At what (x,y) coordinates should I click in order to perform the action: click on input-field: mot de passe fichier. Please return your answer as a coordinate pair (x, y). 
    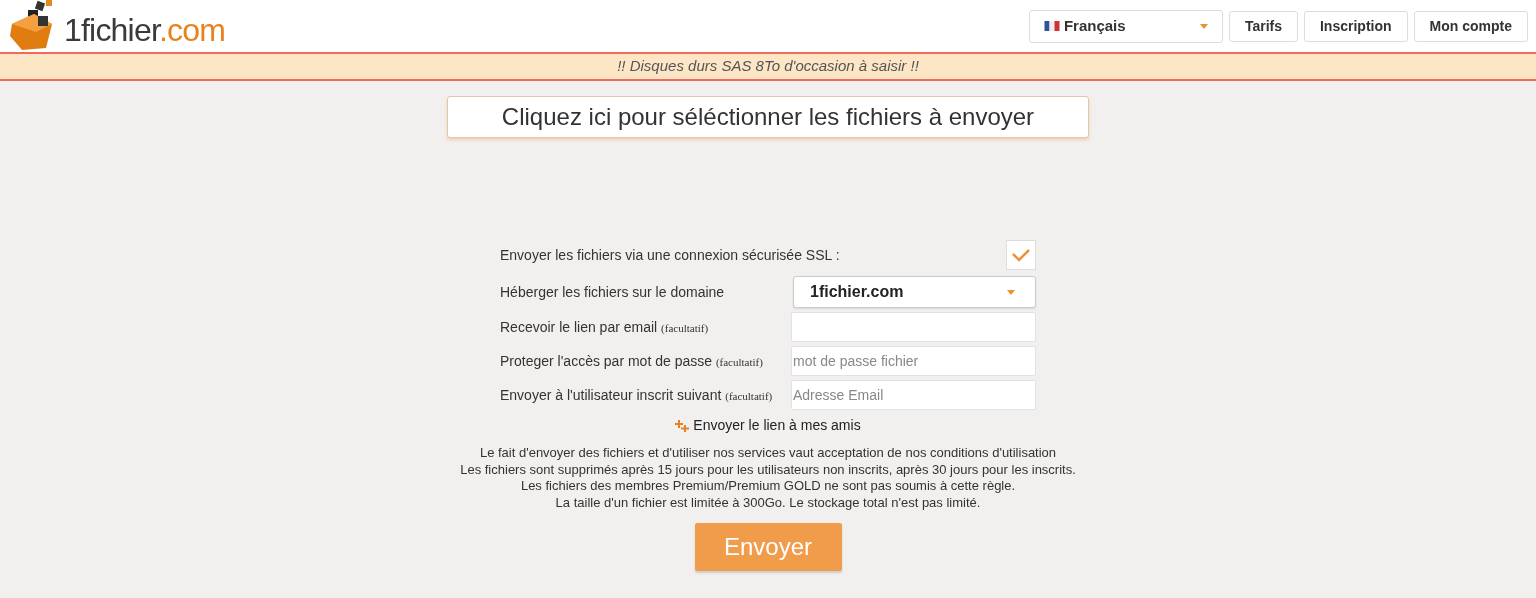
    Looking at the image, I should click on (913, 361).